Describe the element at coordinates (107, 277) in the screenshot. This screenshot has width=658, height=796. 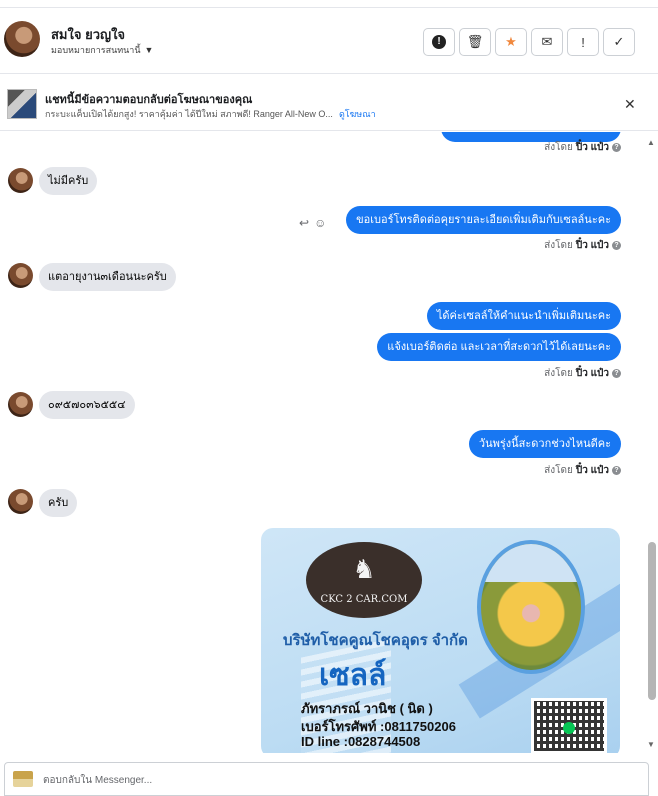
I see `incoming-message: แตอายุงาน๓เดือนนะครับ` at that location.